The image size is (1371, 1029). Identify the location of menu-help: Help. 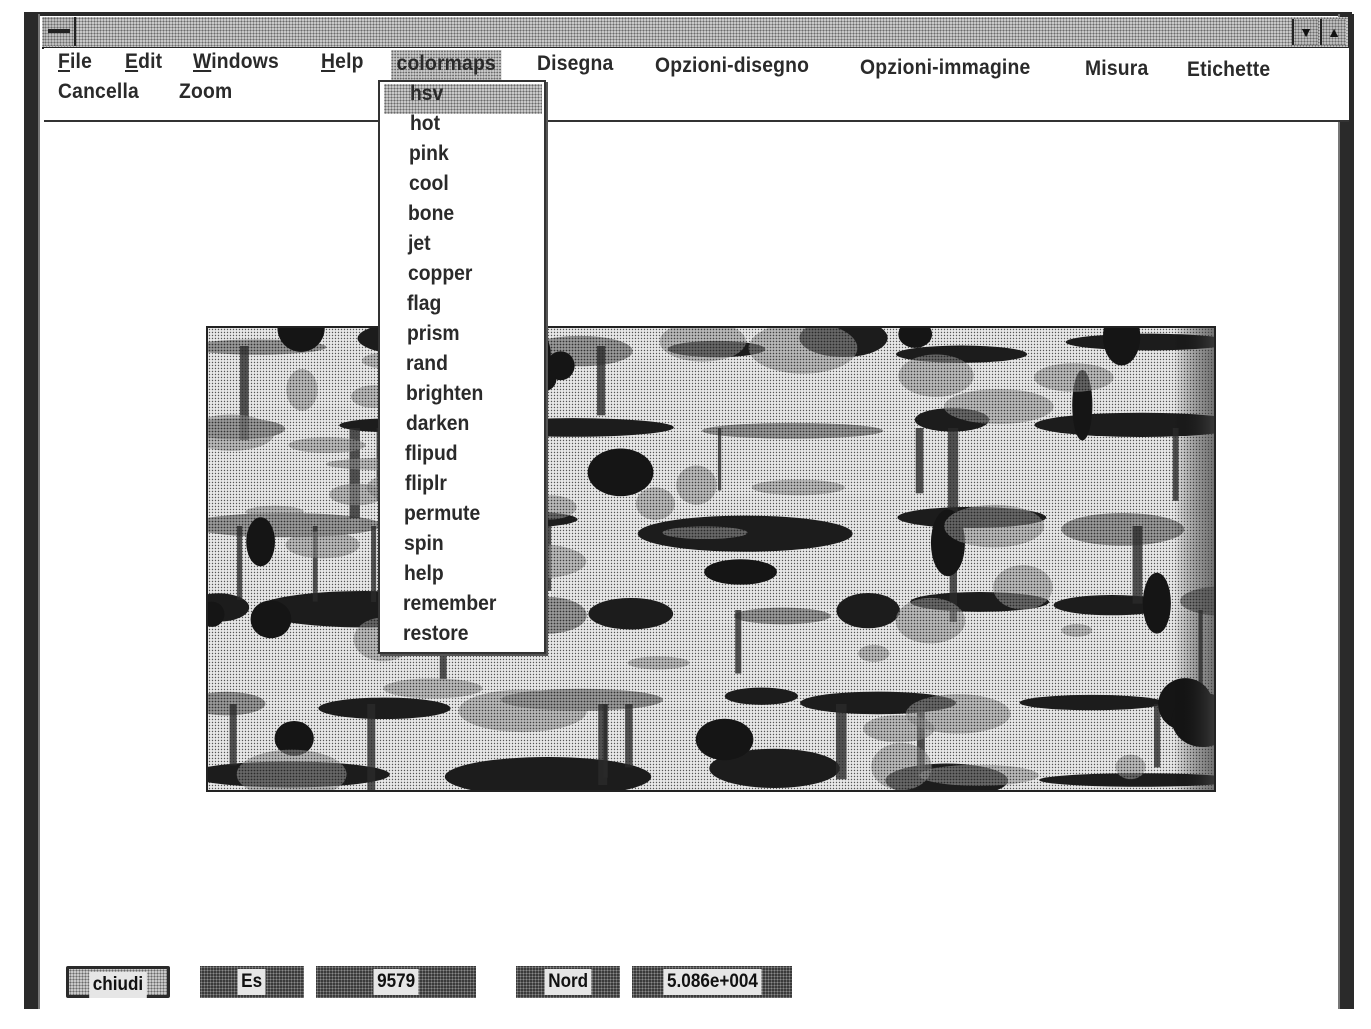
(342, 62).